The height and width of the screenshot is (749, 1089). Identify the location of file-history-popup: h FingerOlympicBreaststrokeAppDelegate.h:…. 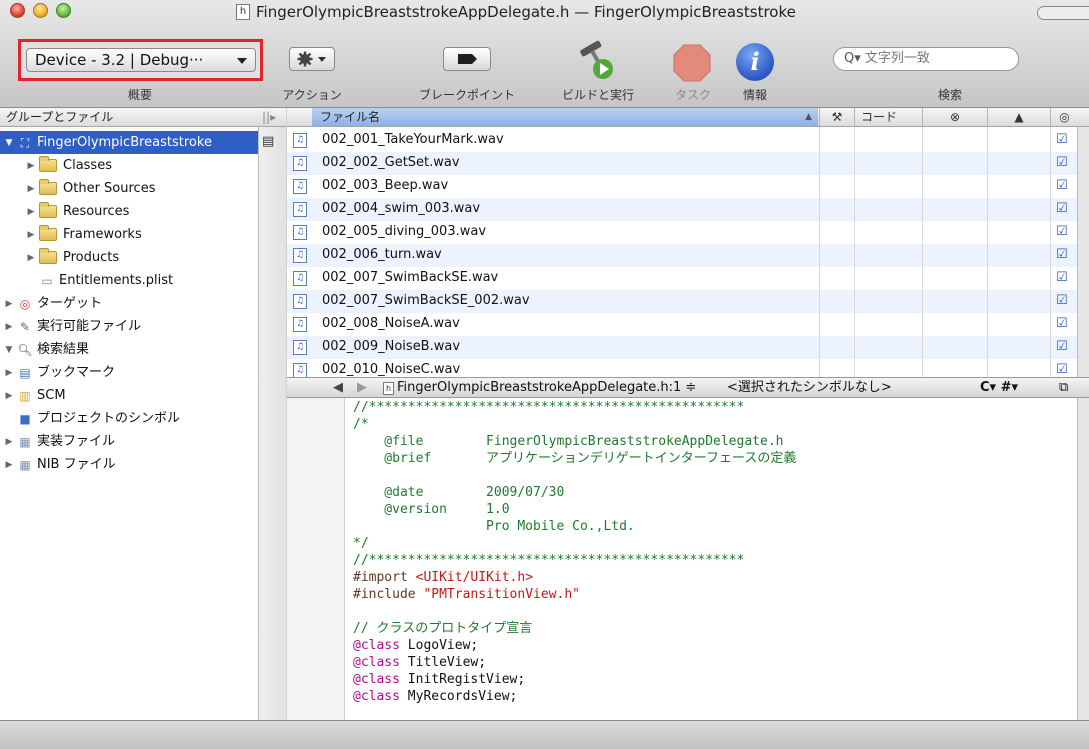
(539, 387).